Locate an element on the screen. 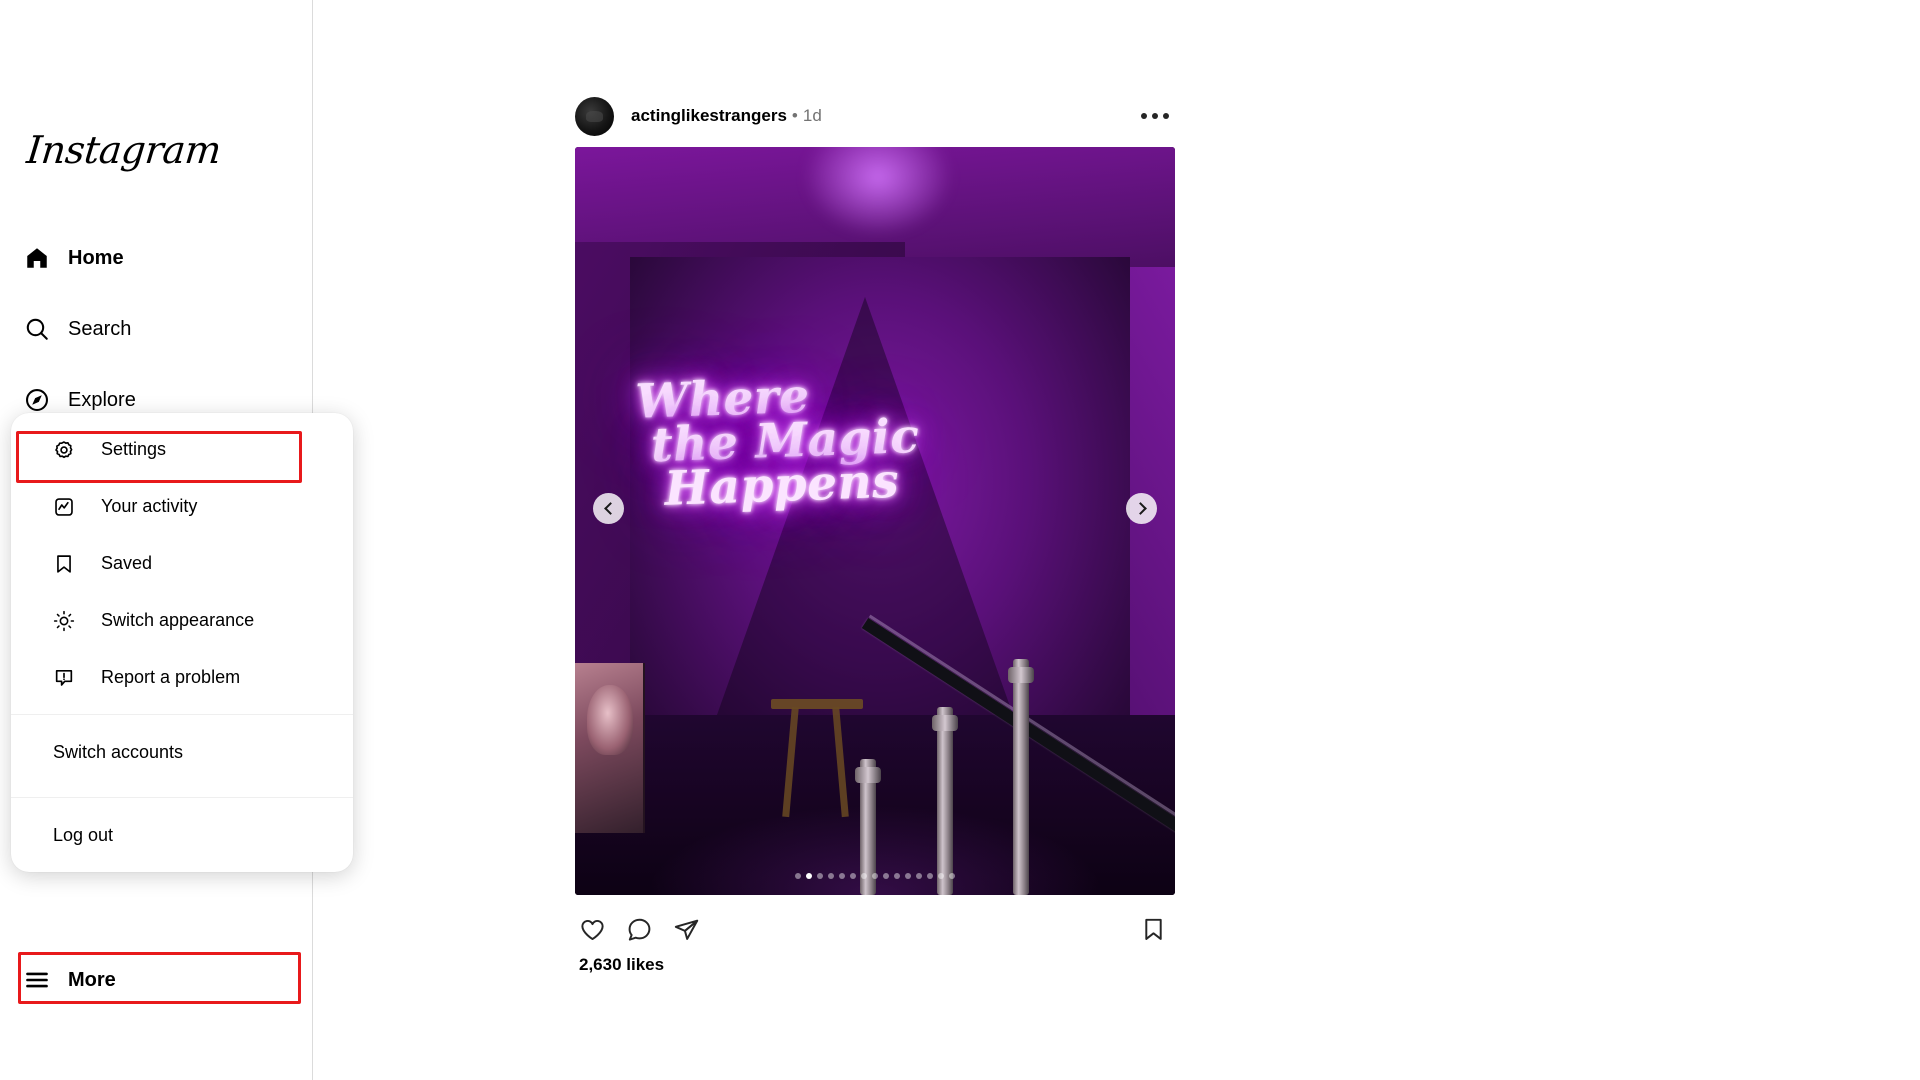 The image size is (1920, 1080). menu-item-label: Your activity is located at coordinates (149, 506).